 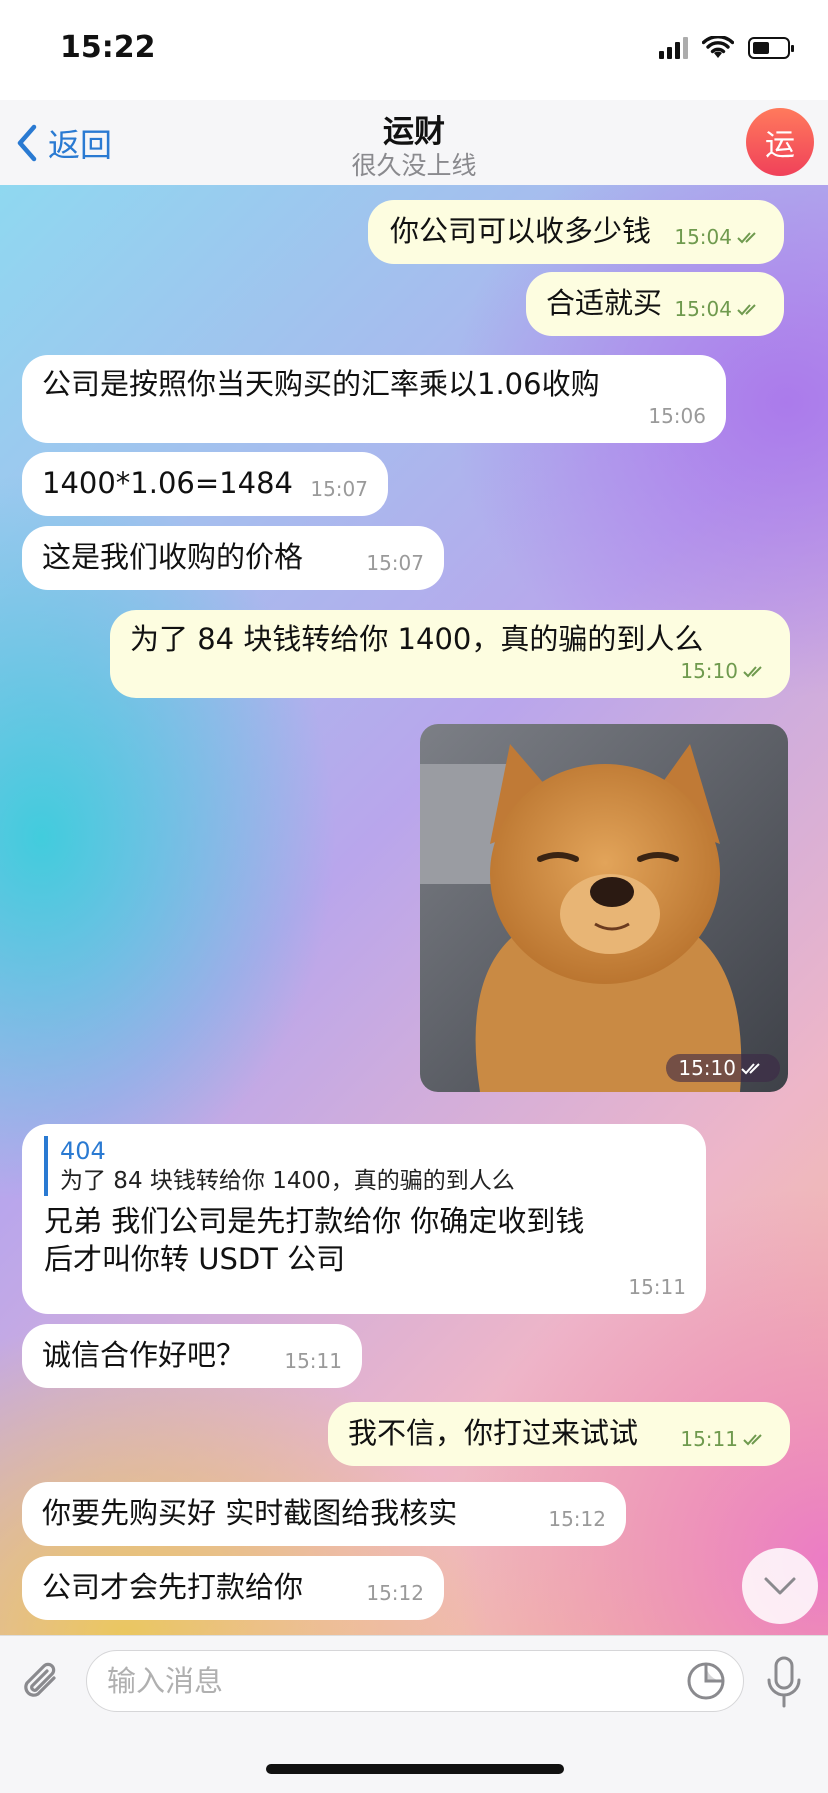 I want to click on home-indicator, so click(x=415, y=1769).